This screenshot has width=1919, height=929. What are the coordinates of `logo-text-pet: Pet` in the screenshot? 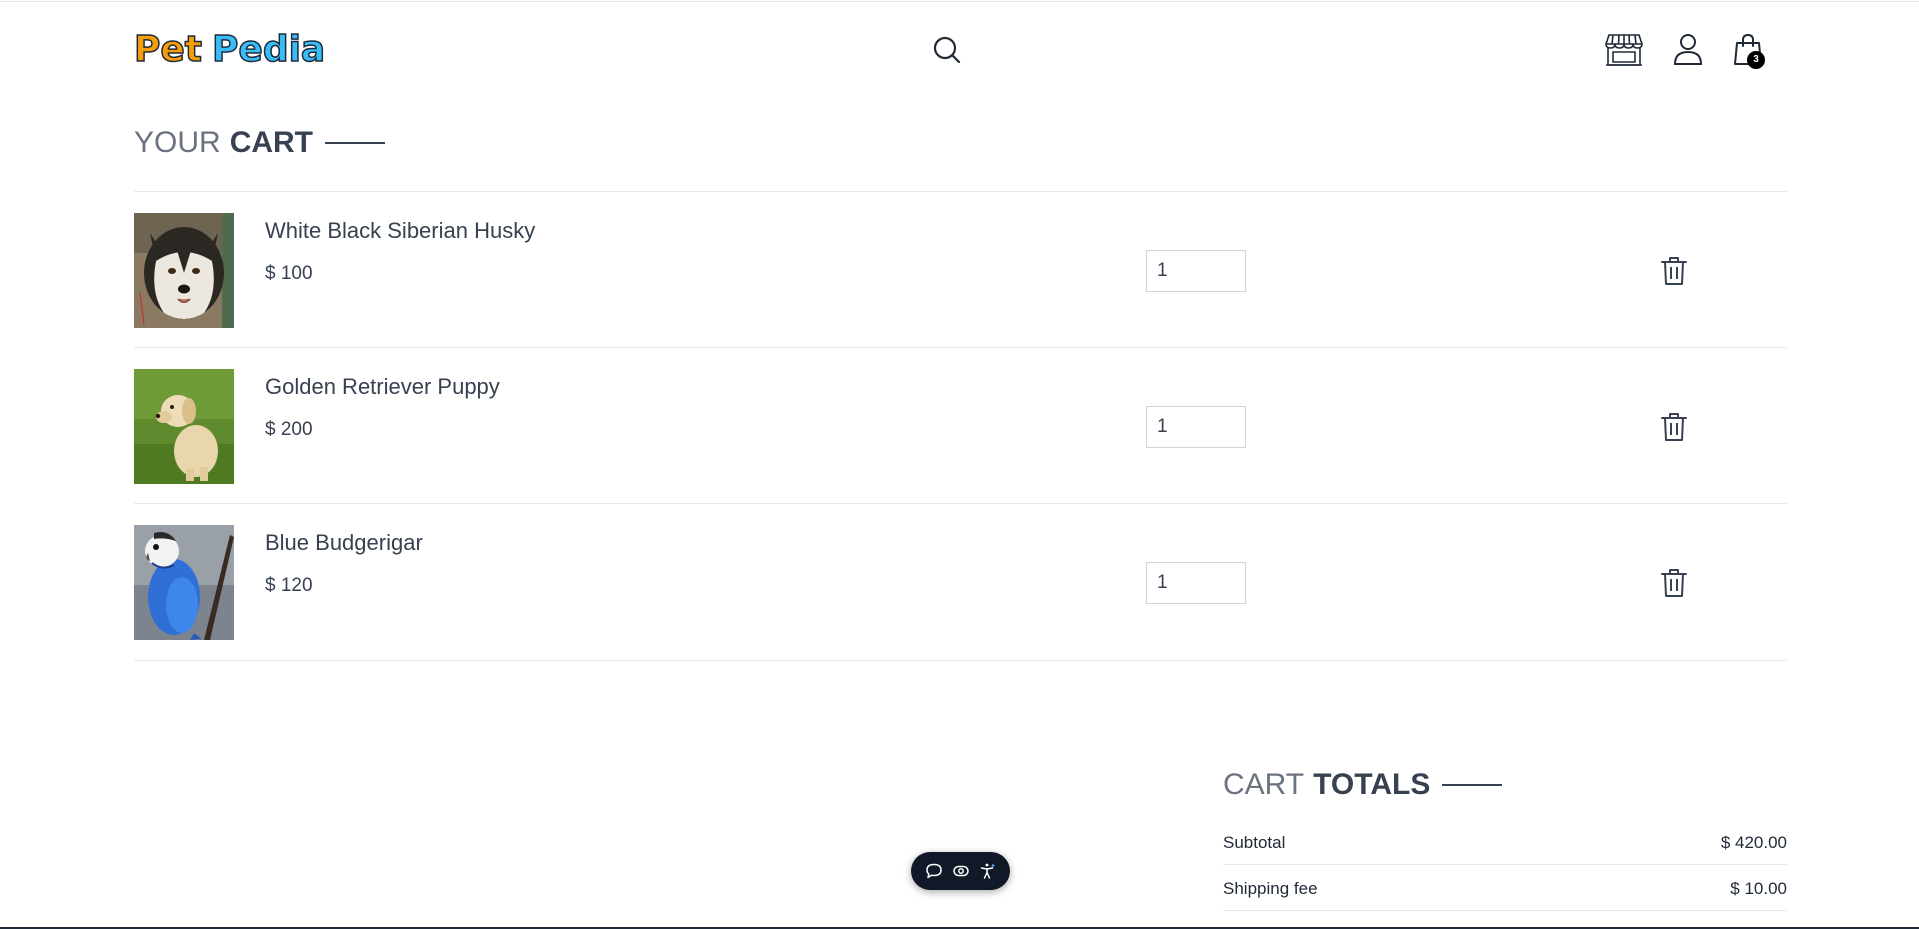 It's located at (168, 50).